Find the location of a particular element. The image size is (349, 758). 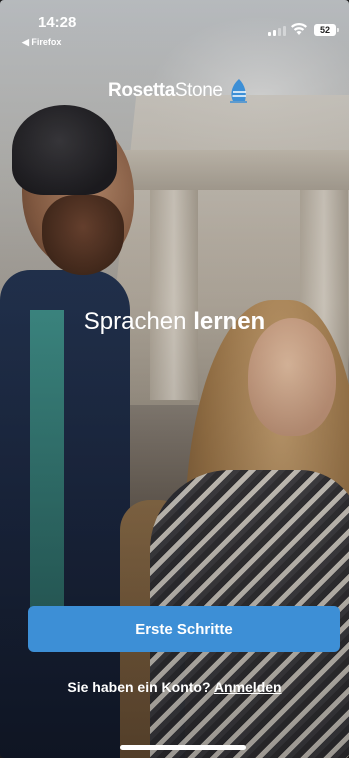

cellular-signal-icon is located at coordinates (277, 31).